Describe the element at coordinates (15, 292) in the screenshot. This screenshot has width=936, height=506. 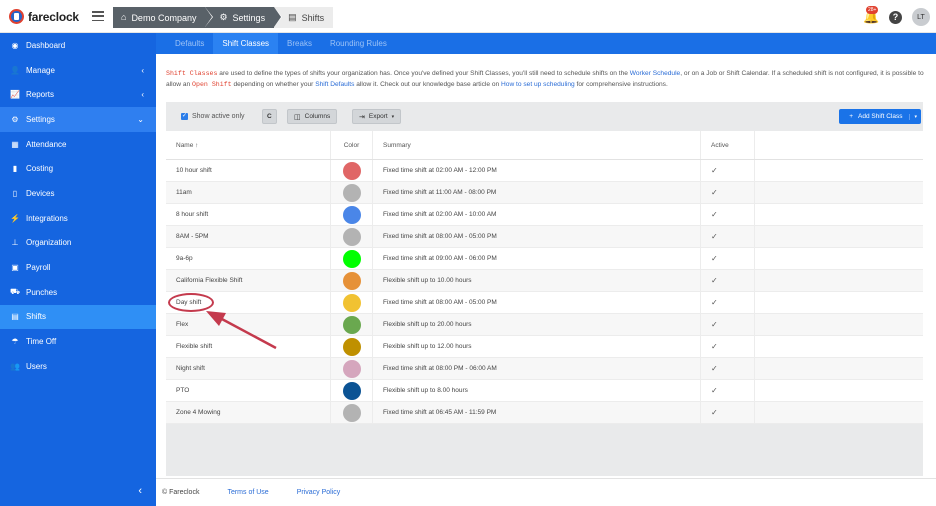
I see `truck-icon: ⛟` at that location.